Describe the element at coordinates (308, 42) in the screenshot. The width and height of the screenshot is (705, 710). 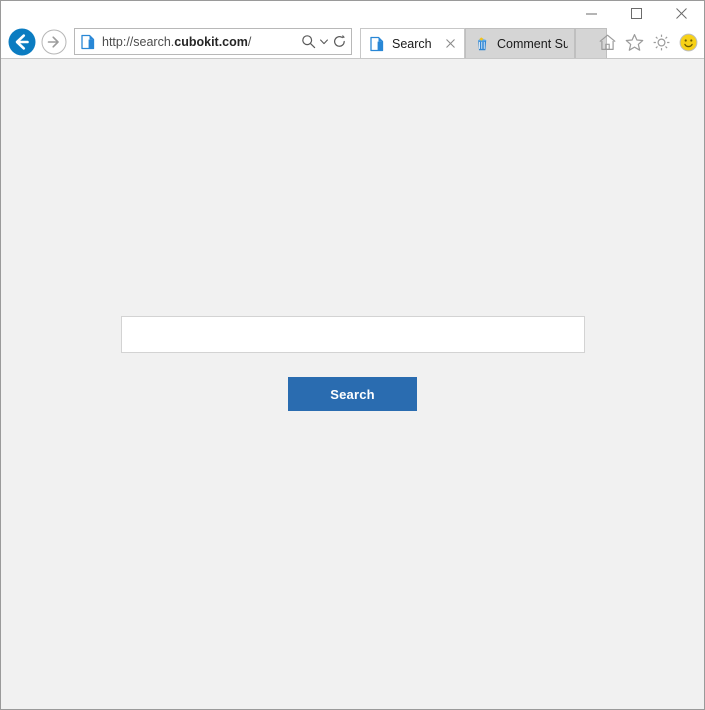
I see `search-icon` at that location.